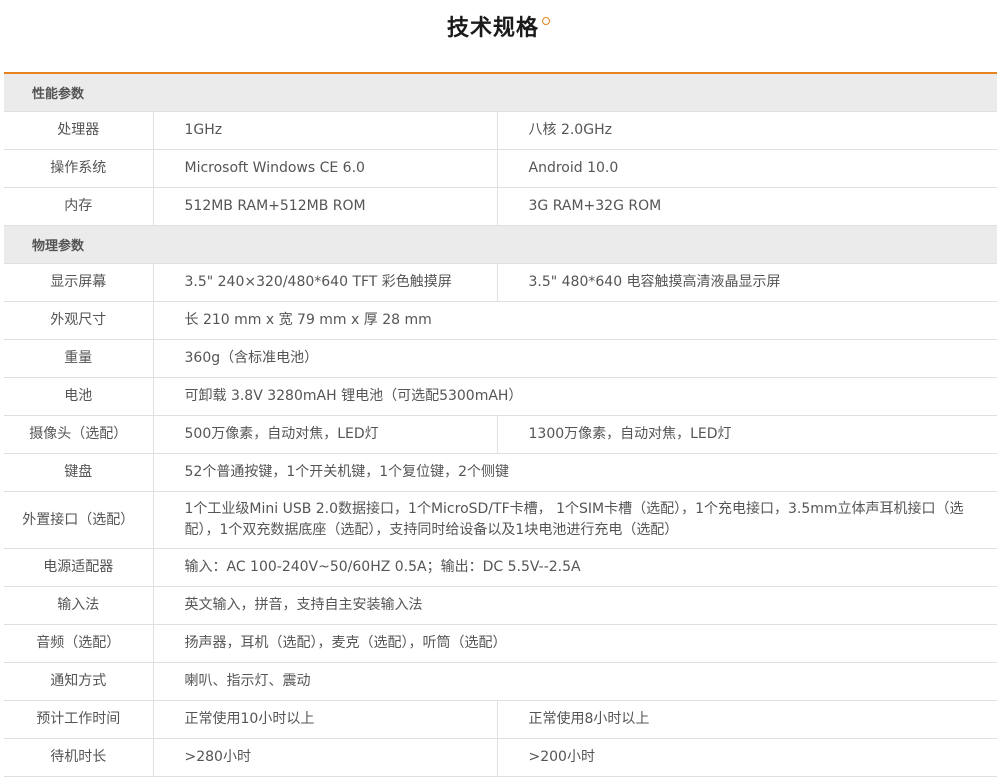 Image resolution: width=997 pixels, height=777 pixels. Describe the element at coordinates (575, 472) in the screenshot. I see `spec-value: 52个普通按键，1个开关机键，1个复位键，2个侧键` at that location.